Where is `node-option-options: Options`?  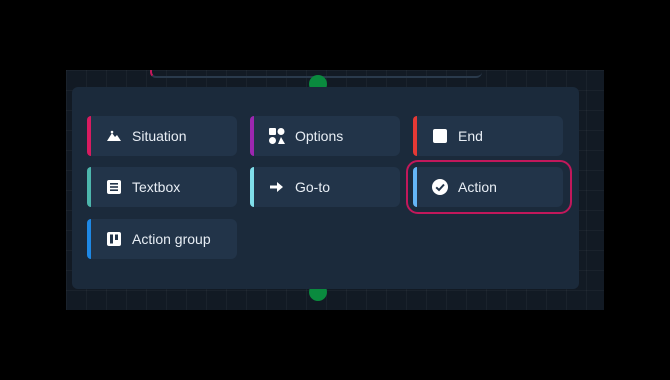
node-option-options: Options is located at coordinates (325, 136).